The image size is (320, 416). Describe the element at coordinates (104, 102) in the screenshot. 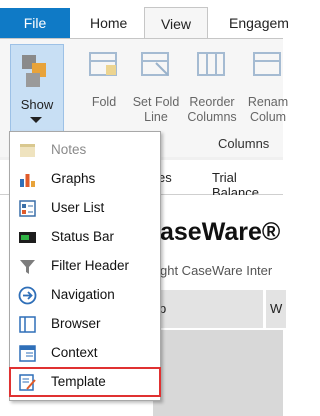

I see `fold-label: Fold` at that location.